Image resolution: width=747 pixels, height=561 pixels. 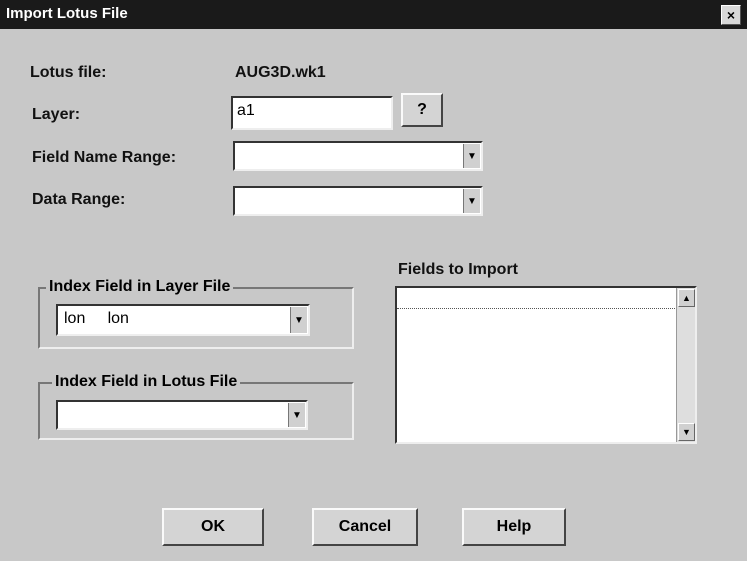 I want to click on cancel-button: Cancel, so click(x=365, y=527).